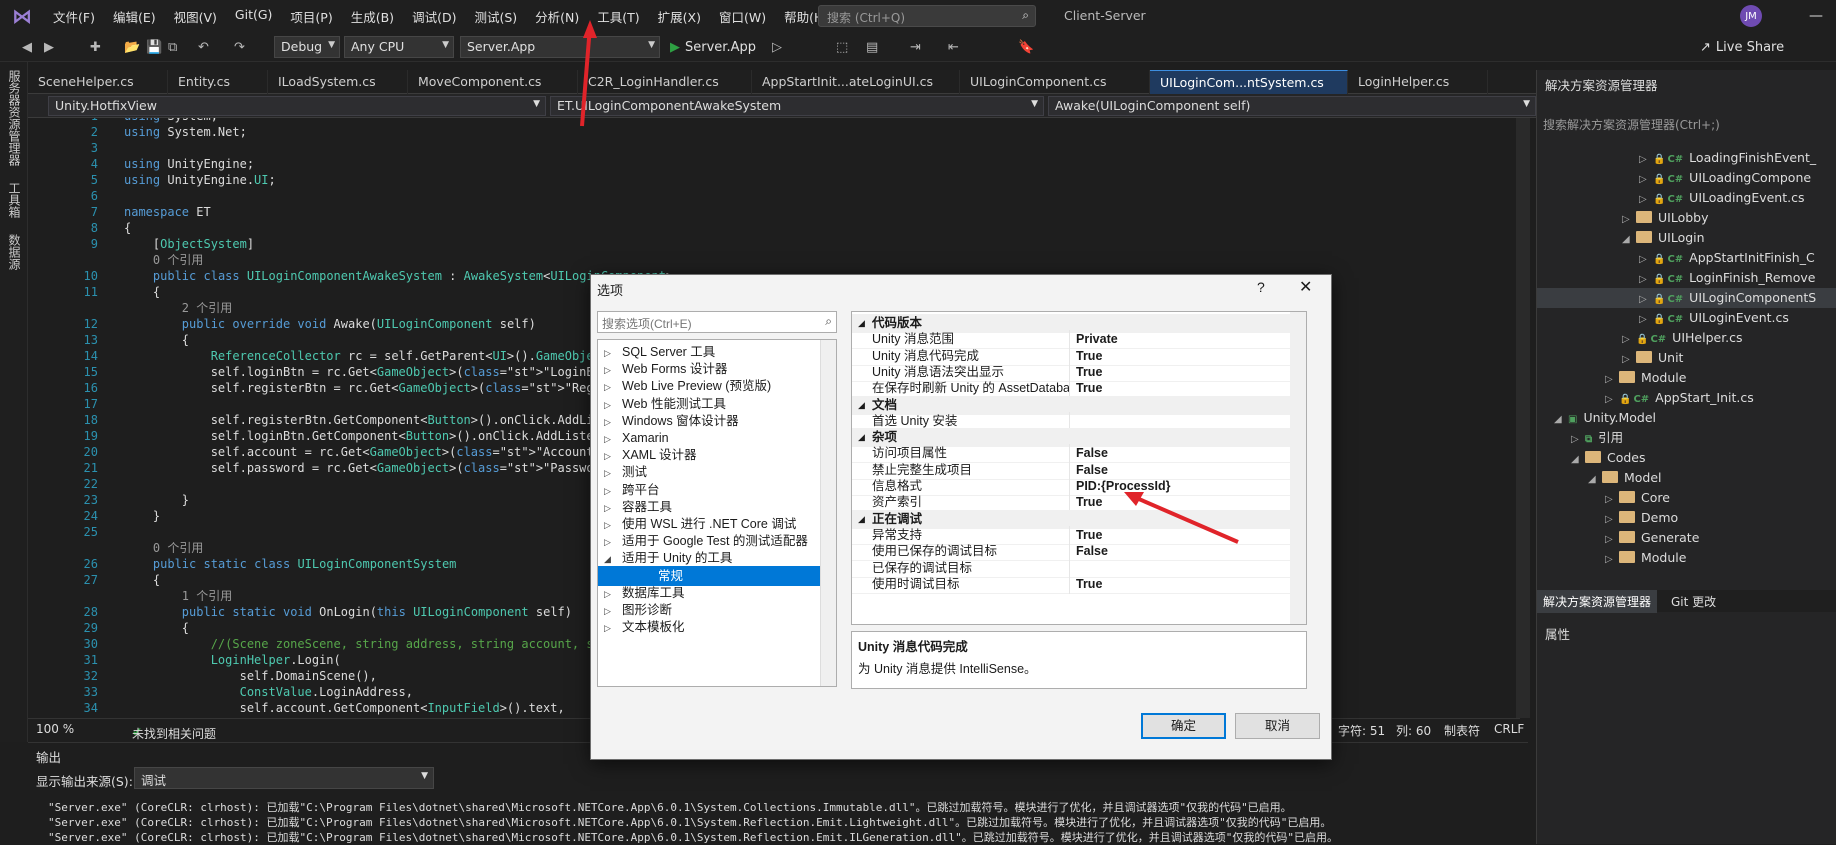 The width and height of the screenshot is (1836, 845). Describe the element at coordinates (1683, 126) in the screenshot. I see `solution-search-input: 搜索解决方案资源管理器(Ctrl+;)` at that location.